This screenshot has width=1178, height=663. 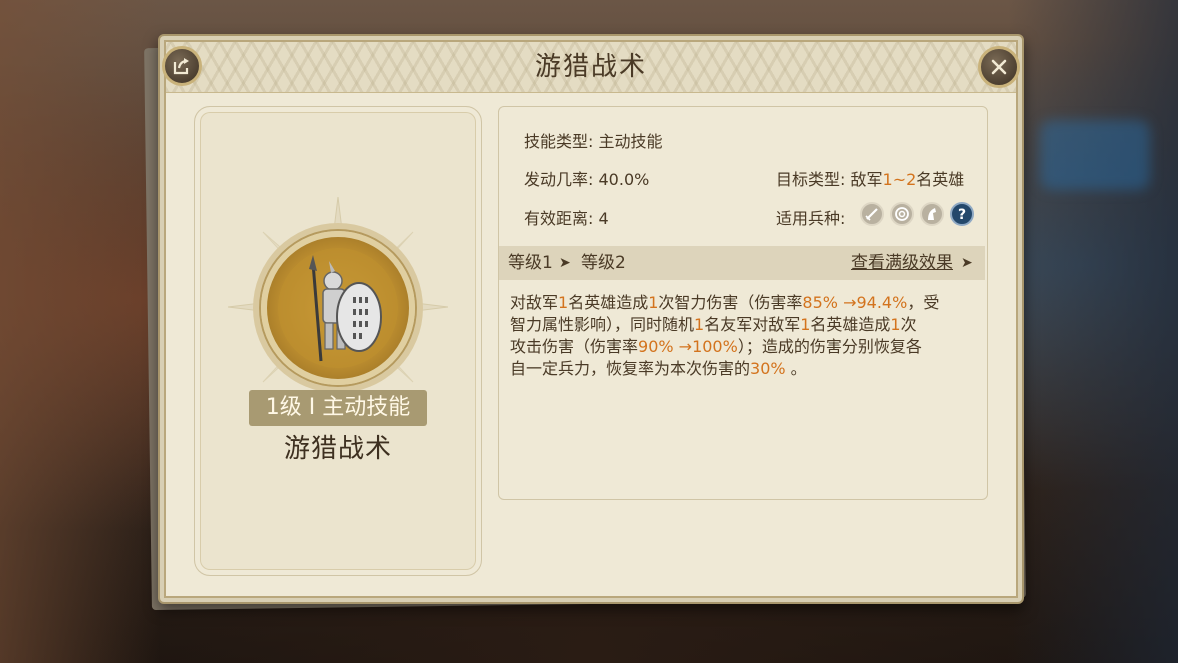 I want to click on background-blue-glow, so click(x=1095, y=155).